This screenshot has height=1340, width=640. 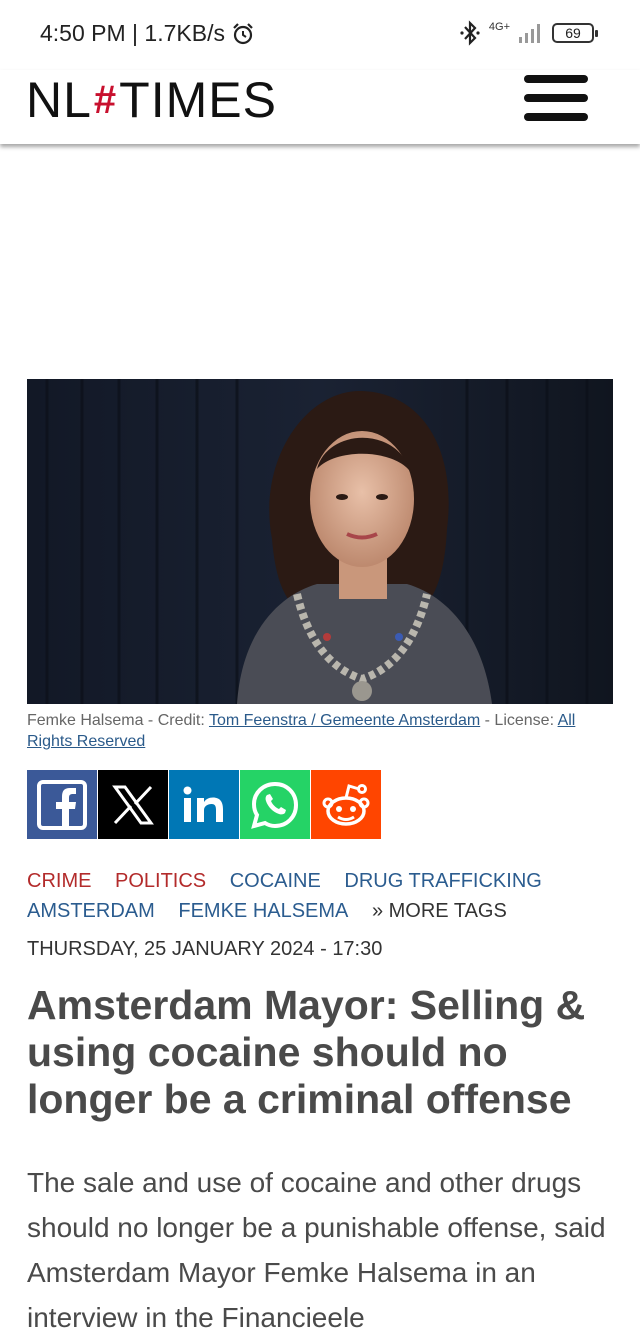 What do you see at coordinates (132, 33) in the screenshot?
I see `status-time: 4:50 PM | 1.7KB/s` at bounding box center [132, 33].